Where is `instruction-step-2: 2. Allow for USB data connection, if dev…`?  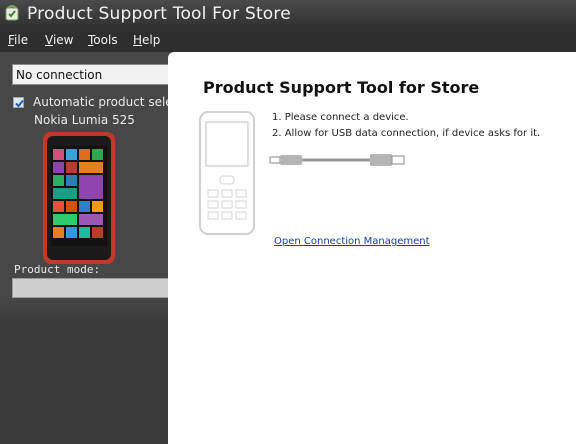 instruction-step-2: 2. Allow for USB data connection, if dev… is located at coordinates (406, 133).